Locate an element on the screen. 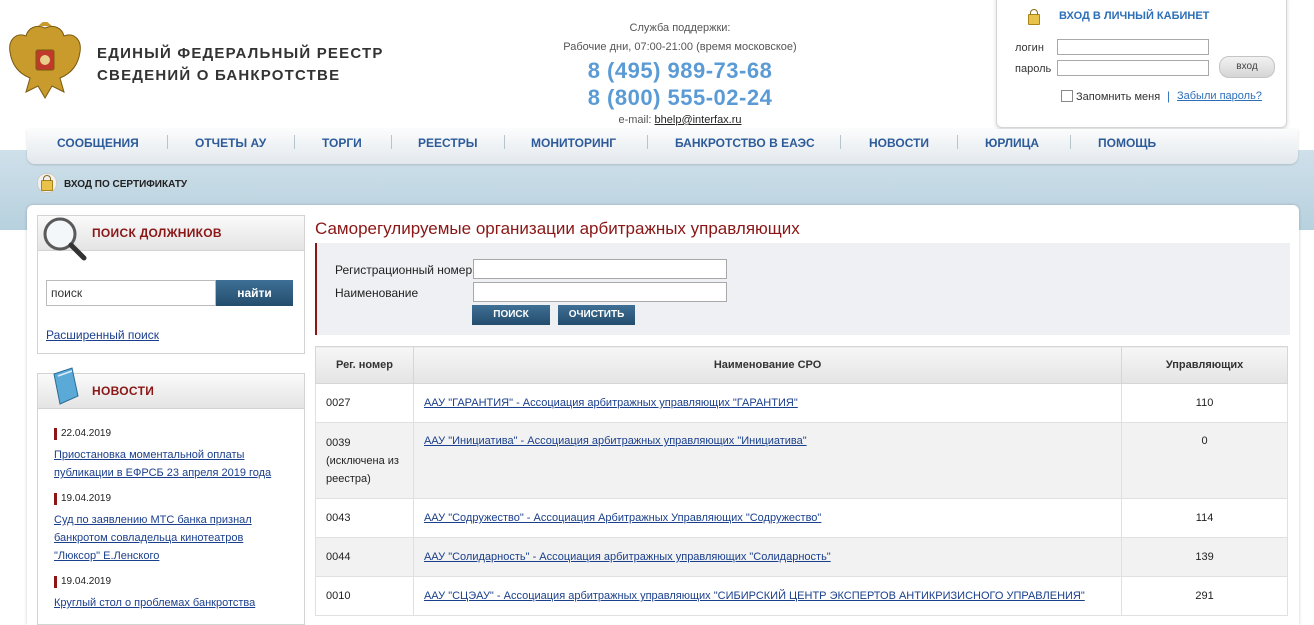 This screenshot has width=1314, height=625. nav-eaeu-bankruptcy: БАНКРОТСТВО В ЕАЭС is located at coordinates (745, 143).